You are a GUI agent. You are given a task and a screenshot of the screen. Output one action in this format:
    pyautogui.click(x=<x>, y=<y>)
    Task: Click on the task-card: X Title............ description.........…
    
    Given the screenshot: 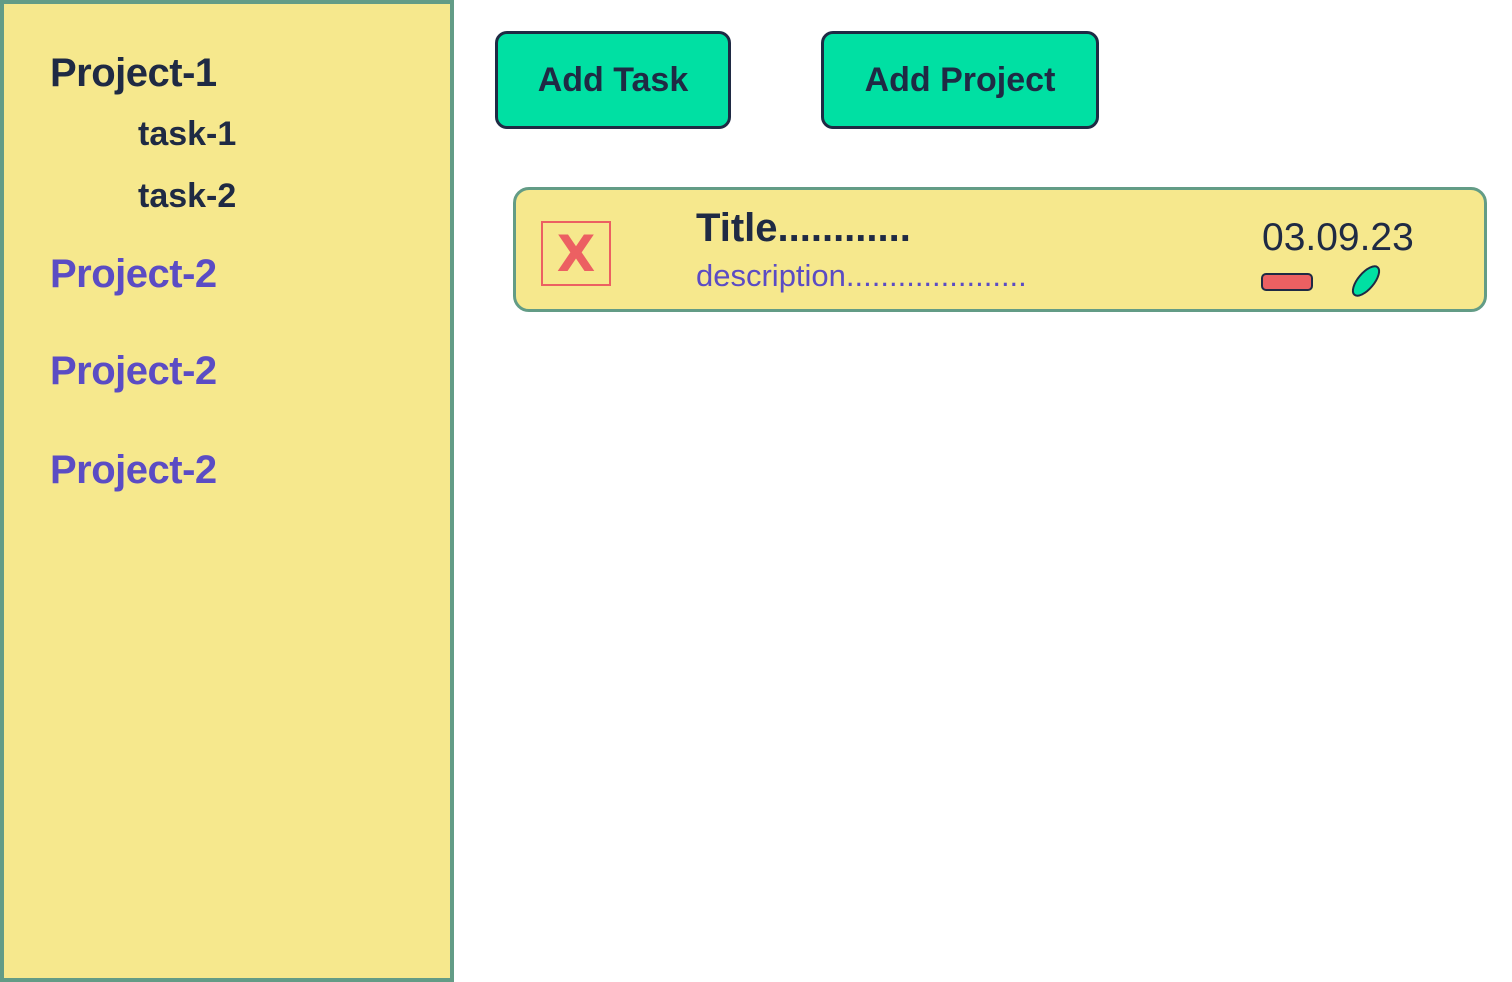 What is the action you would take?
    pyautogui.click(x=1000, y=249)
    